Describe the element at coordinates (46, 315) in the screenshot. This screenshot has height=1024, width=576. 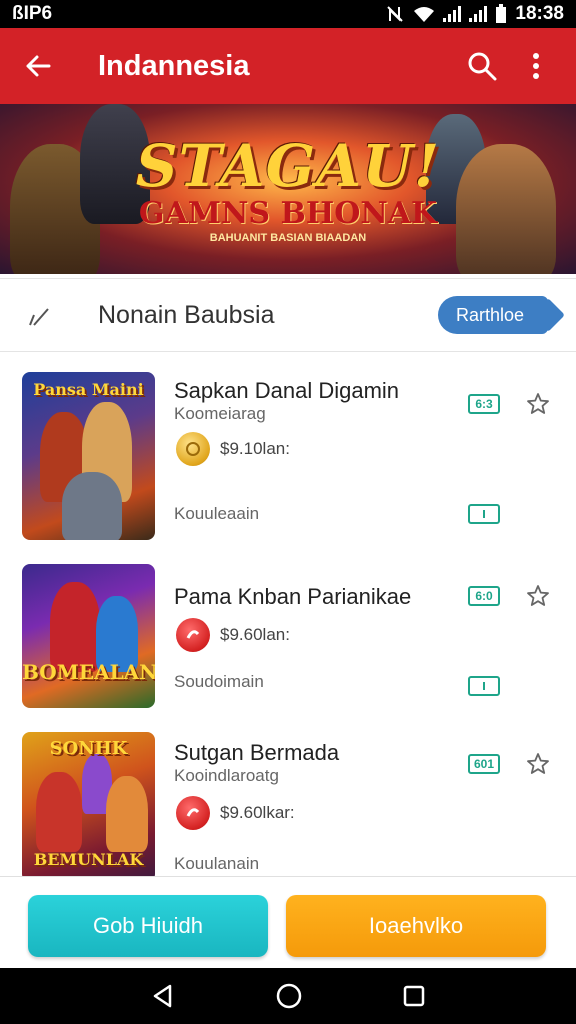
I see `checkmark-icon` at that location.